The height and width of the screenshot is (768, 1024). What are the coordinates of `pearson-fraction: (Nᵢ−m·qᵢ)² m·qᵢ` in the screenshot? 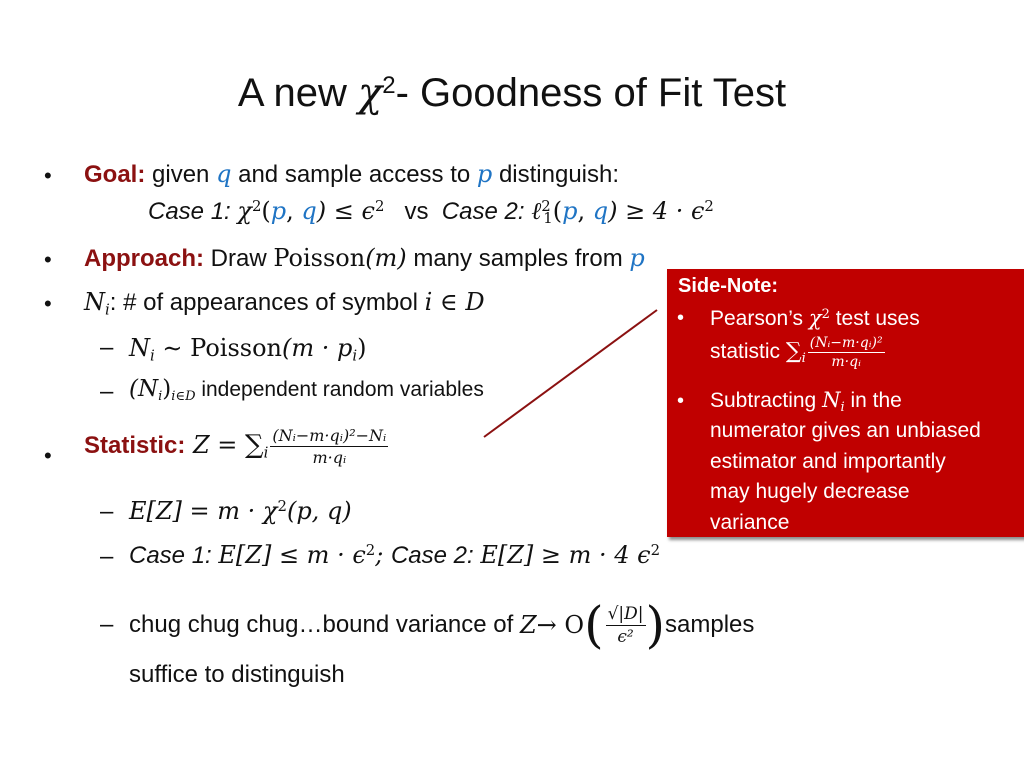 It's located at (846, 352).